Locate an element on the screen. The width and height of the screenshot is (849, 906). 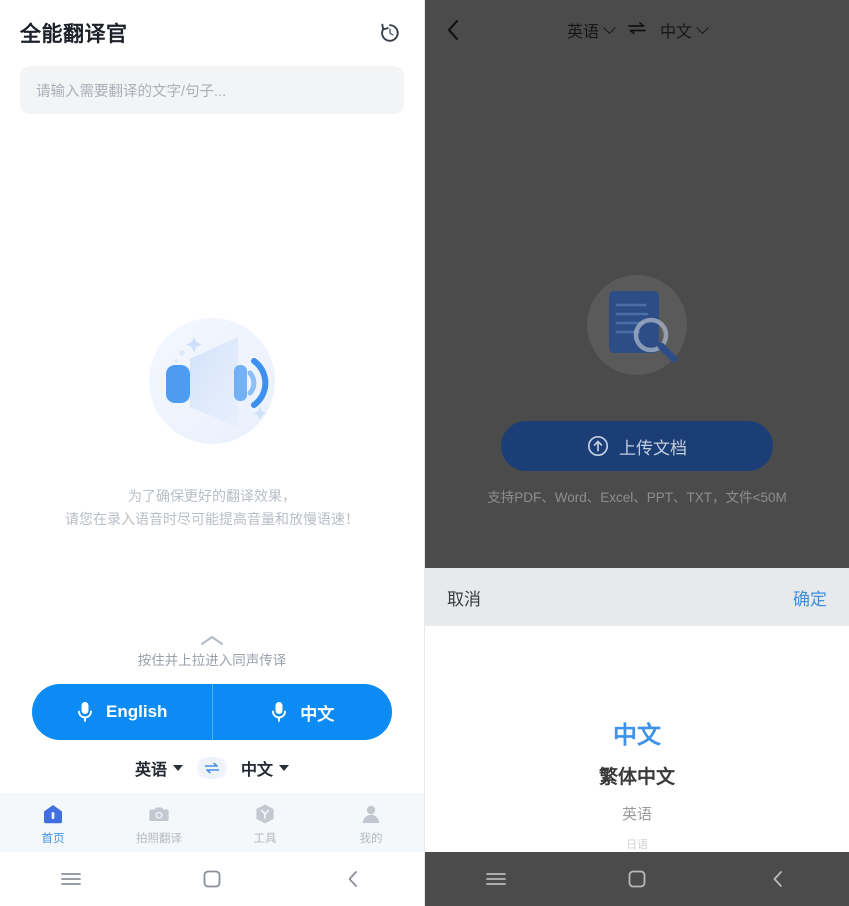
bottom-tab-bar: 首页 拍照翻译 工具 我的 is located at coordinates (212, 823).